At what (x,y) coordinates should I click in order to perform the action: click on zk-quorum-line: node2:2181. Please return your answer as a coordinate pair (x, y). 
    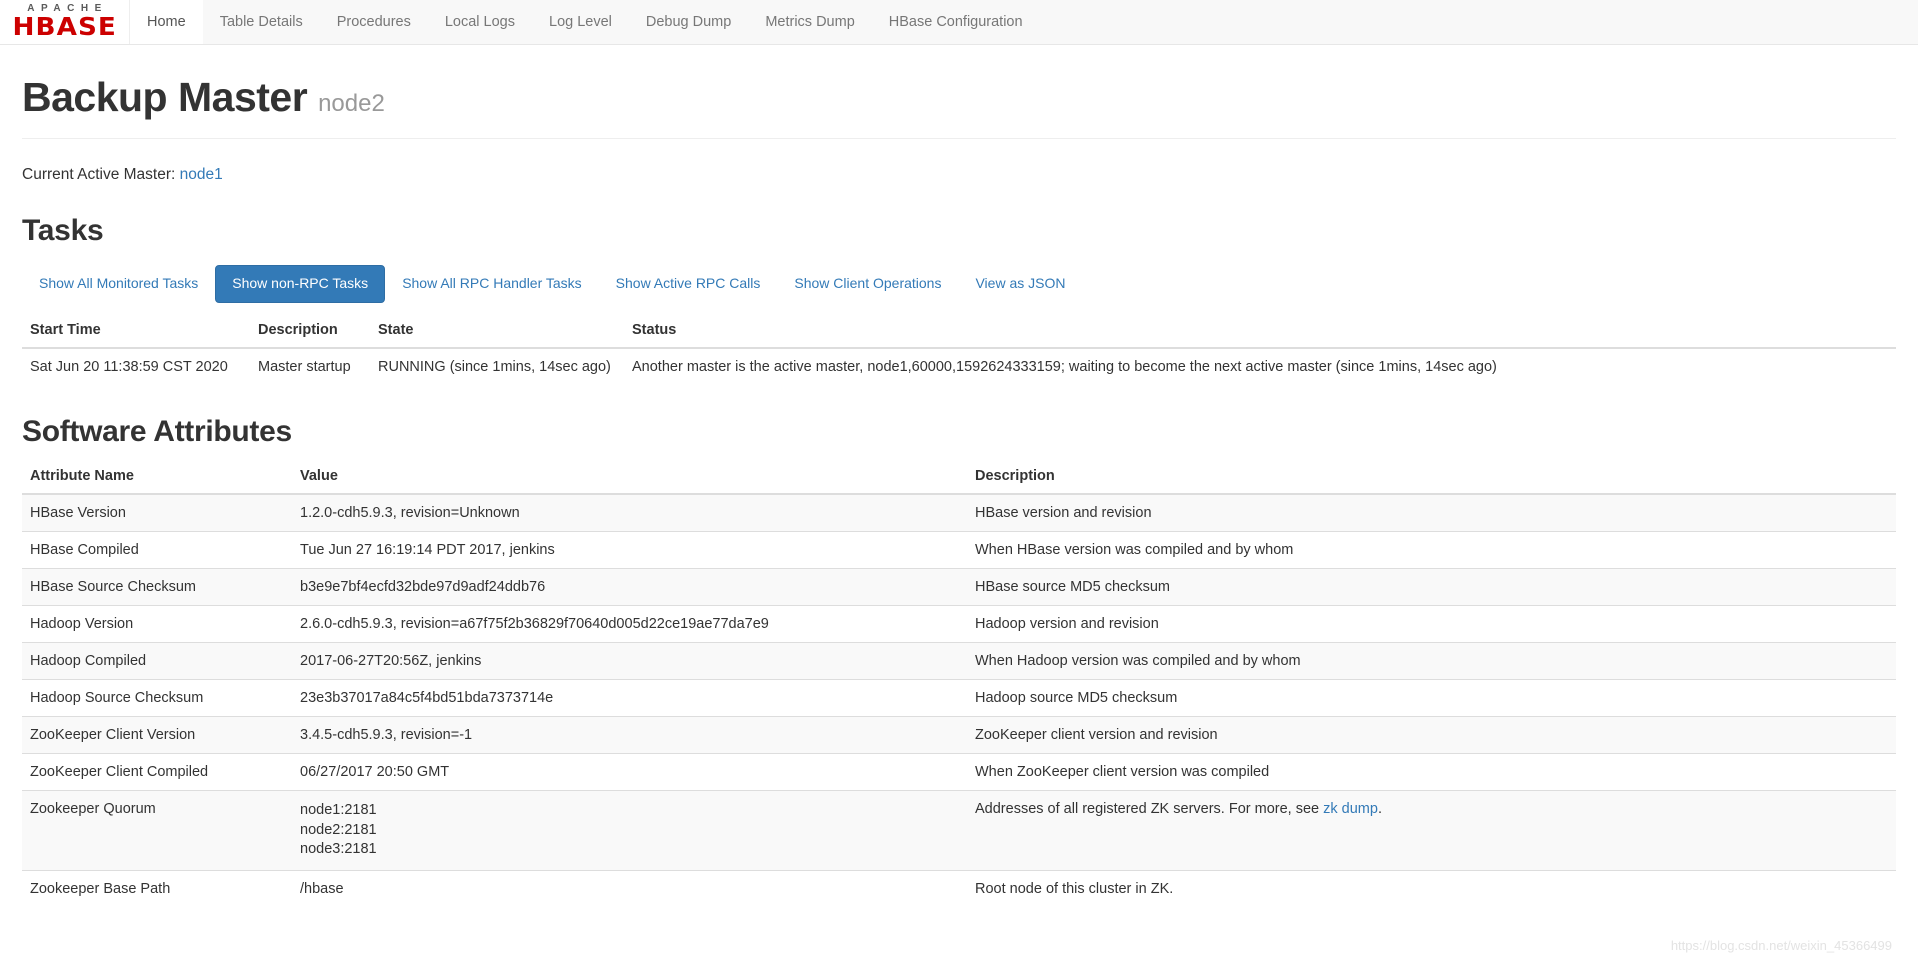
    Looking at the image, I should click on (338, 829).